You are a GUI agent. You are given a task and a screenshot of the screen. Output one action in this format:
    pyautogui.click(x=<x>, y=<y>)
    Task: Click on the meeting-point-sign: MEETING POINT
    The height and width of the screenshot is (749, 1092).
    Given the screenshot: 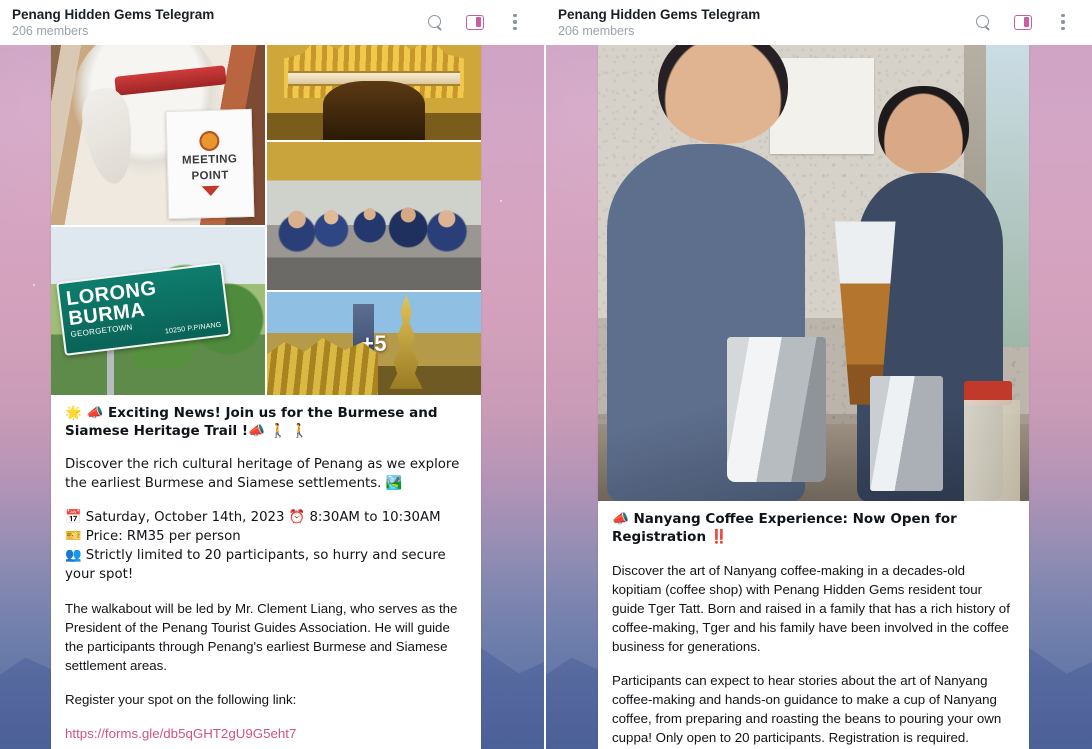 What is the action you would take?
    pyautogui.click(x=209, y=164)
    